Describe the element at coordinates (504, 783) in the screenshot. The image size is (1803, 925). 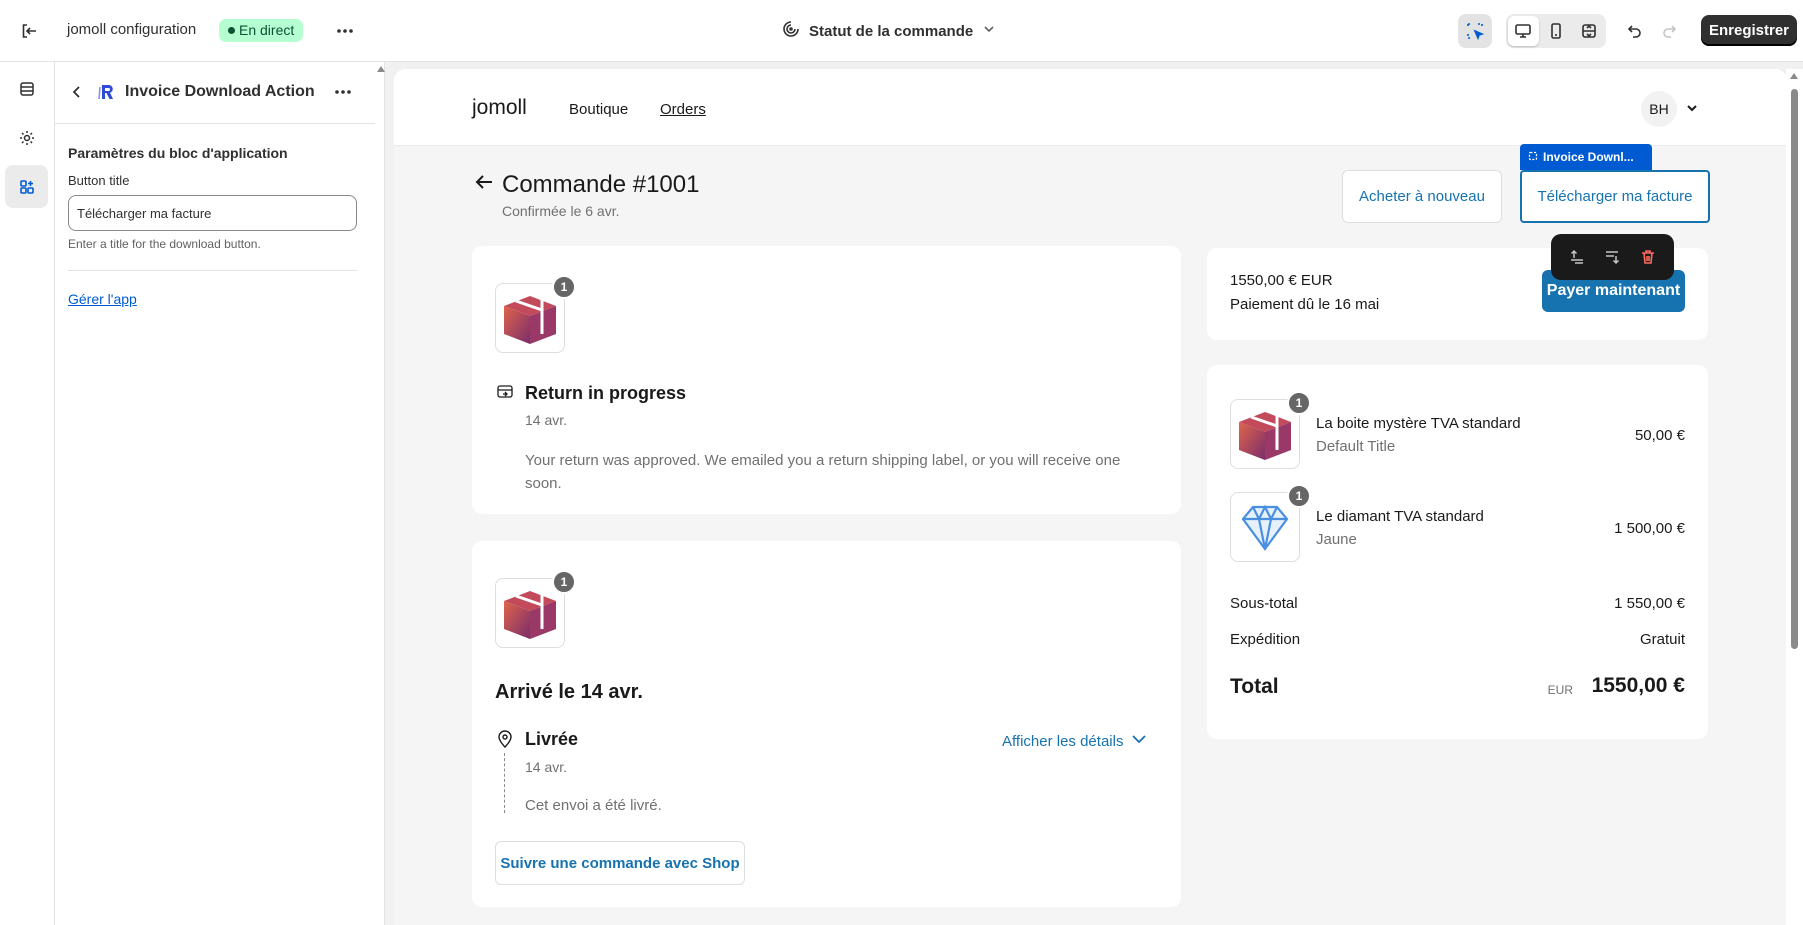
I see `timeline-line` at that location.